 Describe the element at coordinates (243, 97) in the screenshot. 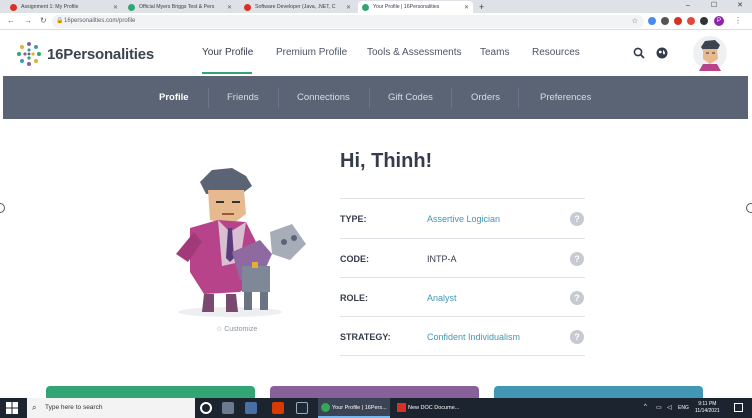

I see `subnav-friends: Friends` at that location.